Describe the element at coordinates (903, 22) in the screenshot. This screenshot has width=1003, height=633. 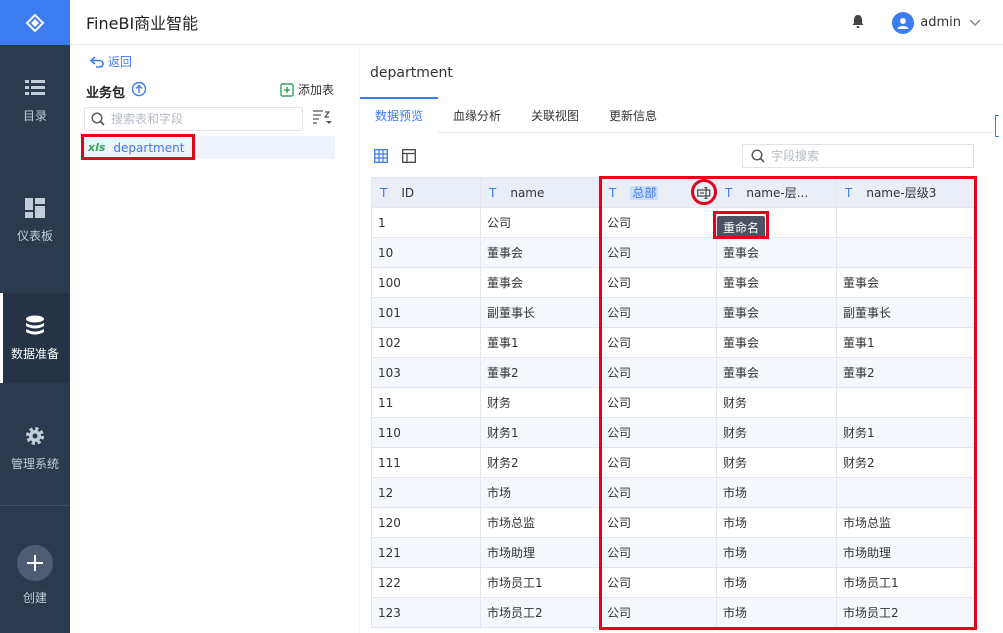
I see `avatar` at that location.